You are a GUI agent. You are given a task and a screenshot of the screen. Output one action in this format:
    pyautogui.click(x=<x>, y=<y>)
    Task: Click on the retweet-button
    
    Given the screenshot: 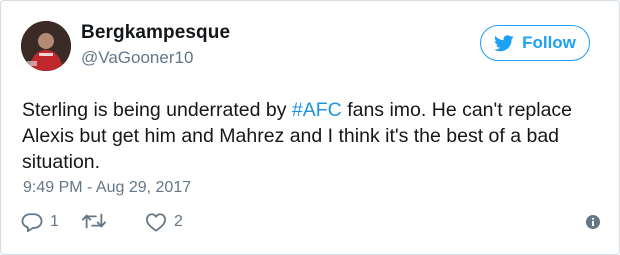 What is the action you would take?
    pyautogui.click(x=97, y=221)
    